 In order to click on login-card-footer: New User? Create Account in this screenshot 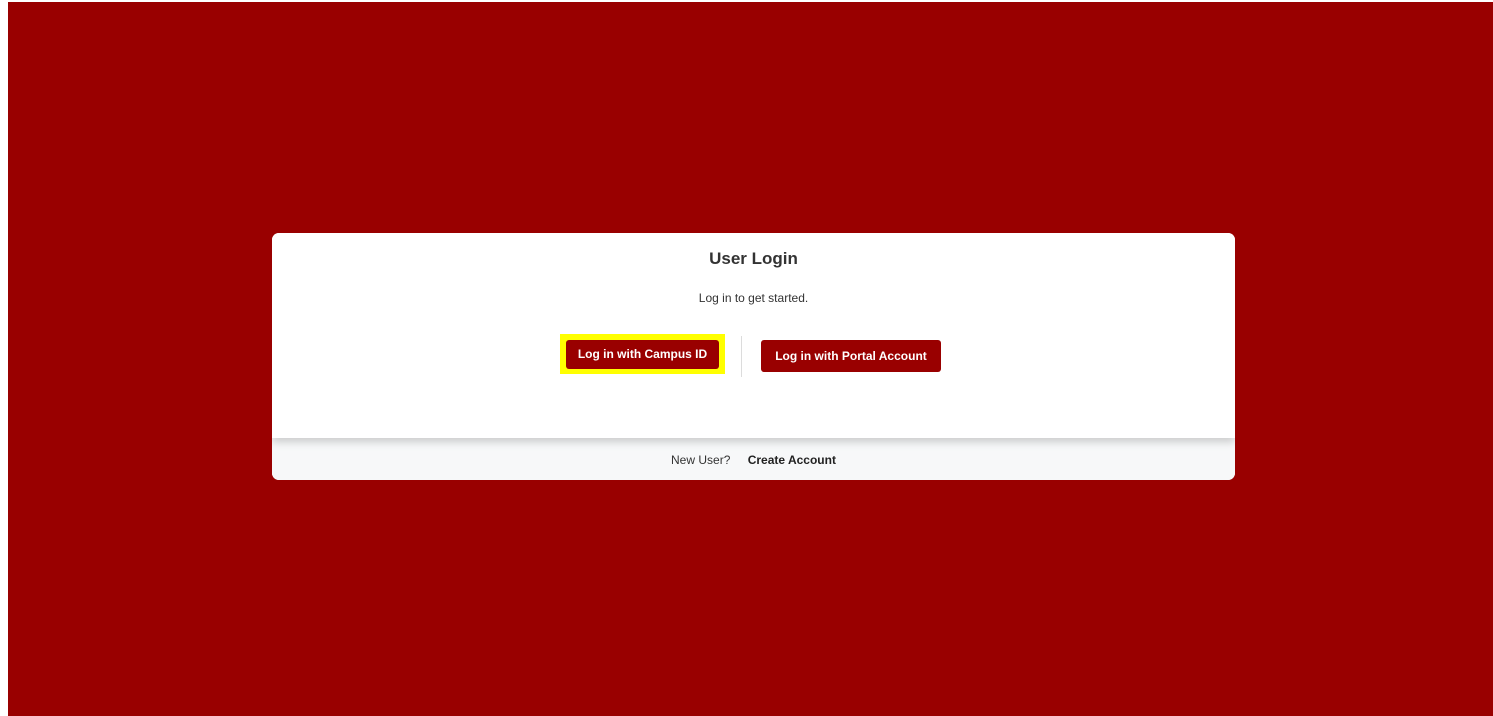, I will do `click(753, 459)`.